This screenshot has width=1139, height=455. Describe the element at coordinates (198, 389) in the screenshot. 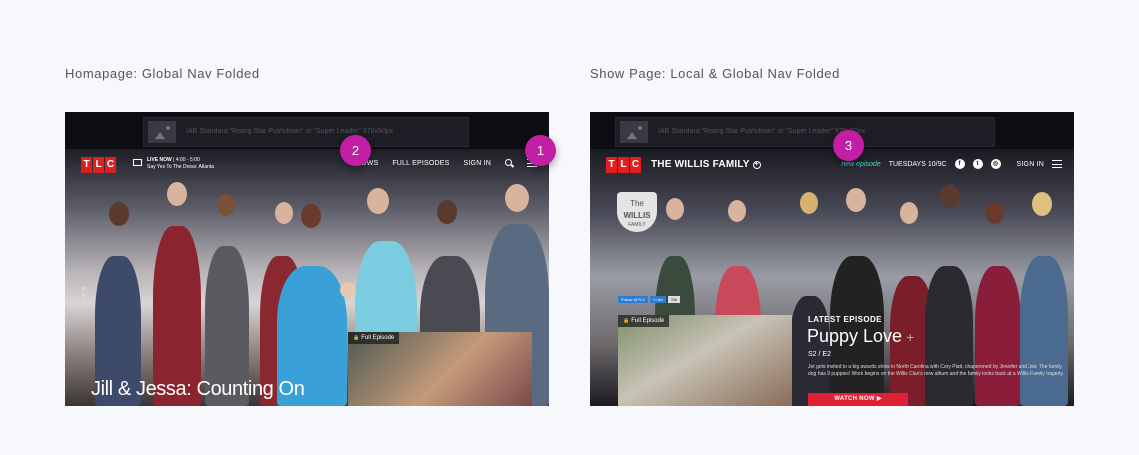

I see `show-title: Jill & Jessa: Counting On` at that location.